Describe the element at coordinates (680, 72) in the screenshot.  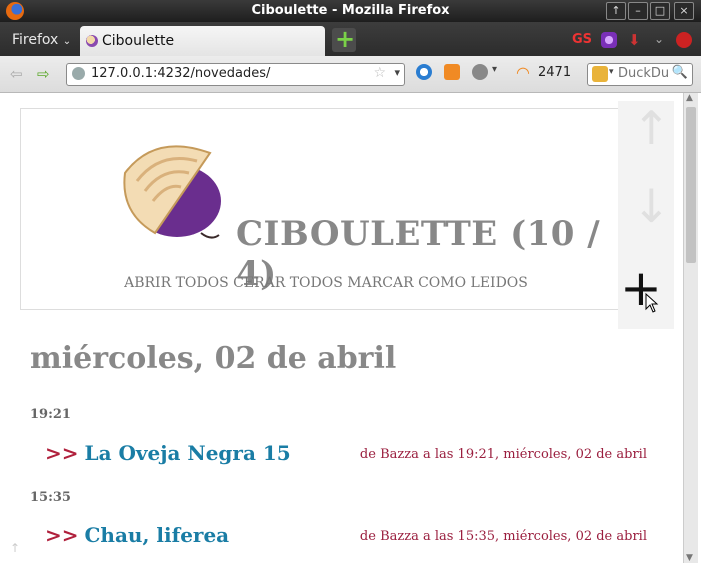
I see `search-icon: 🔍` at that location.